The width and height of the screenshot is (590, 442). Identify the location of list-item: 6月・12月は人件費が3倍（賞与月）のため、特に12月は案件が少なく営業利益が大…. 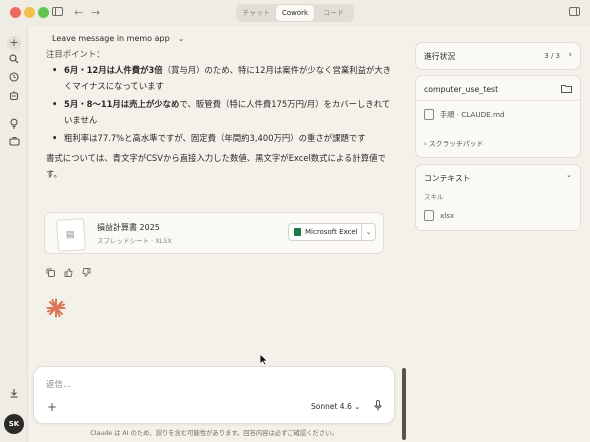
(221, 78).